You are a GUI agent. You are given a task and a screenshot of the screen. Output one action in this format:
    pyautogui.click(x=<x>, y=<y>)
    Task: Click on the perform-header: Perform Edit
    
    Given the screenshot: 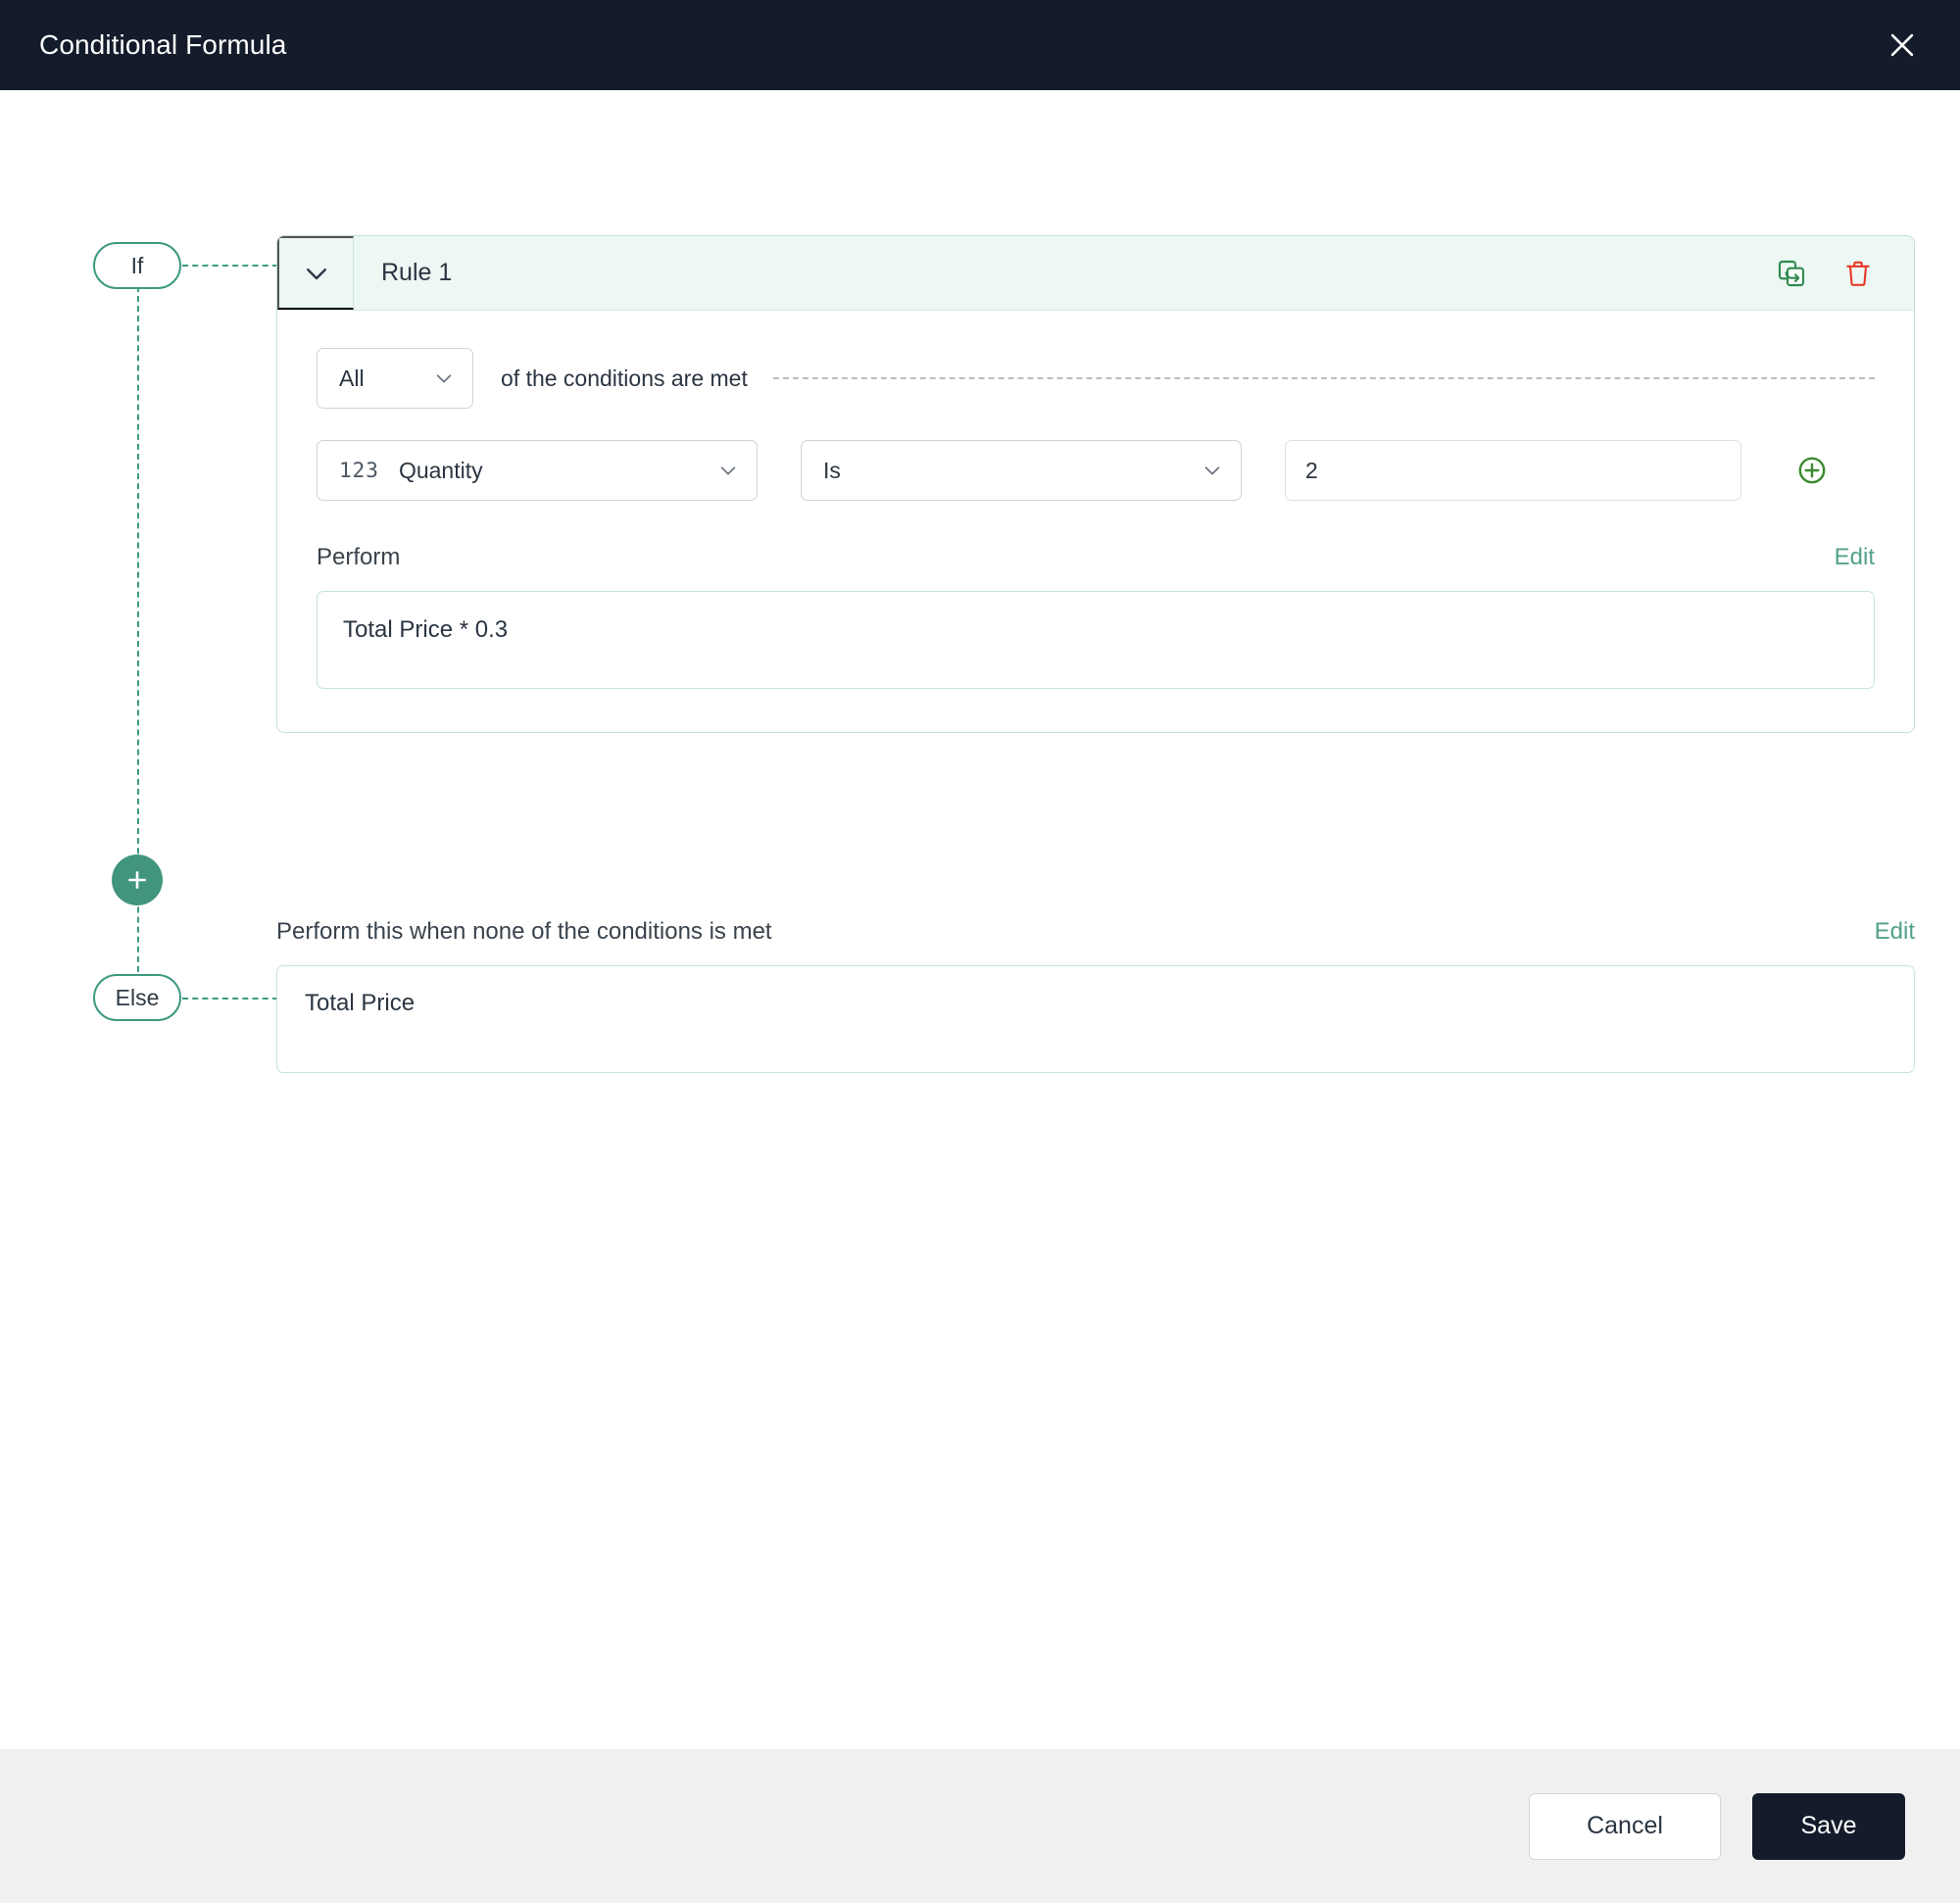 What is the action you would take?
    pyautogui.click(x=1096, y=557)
    